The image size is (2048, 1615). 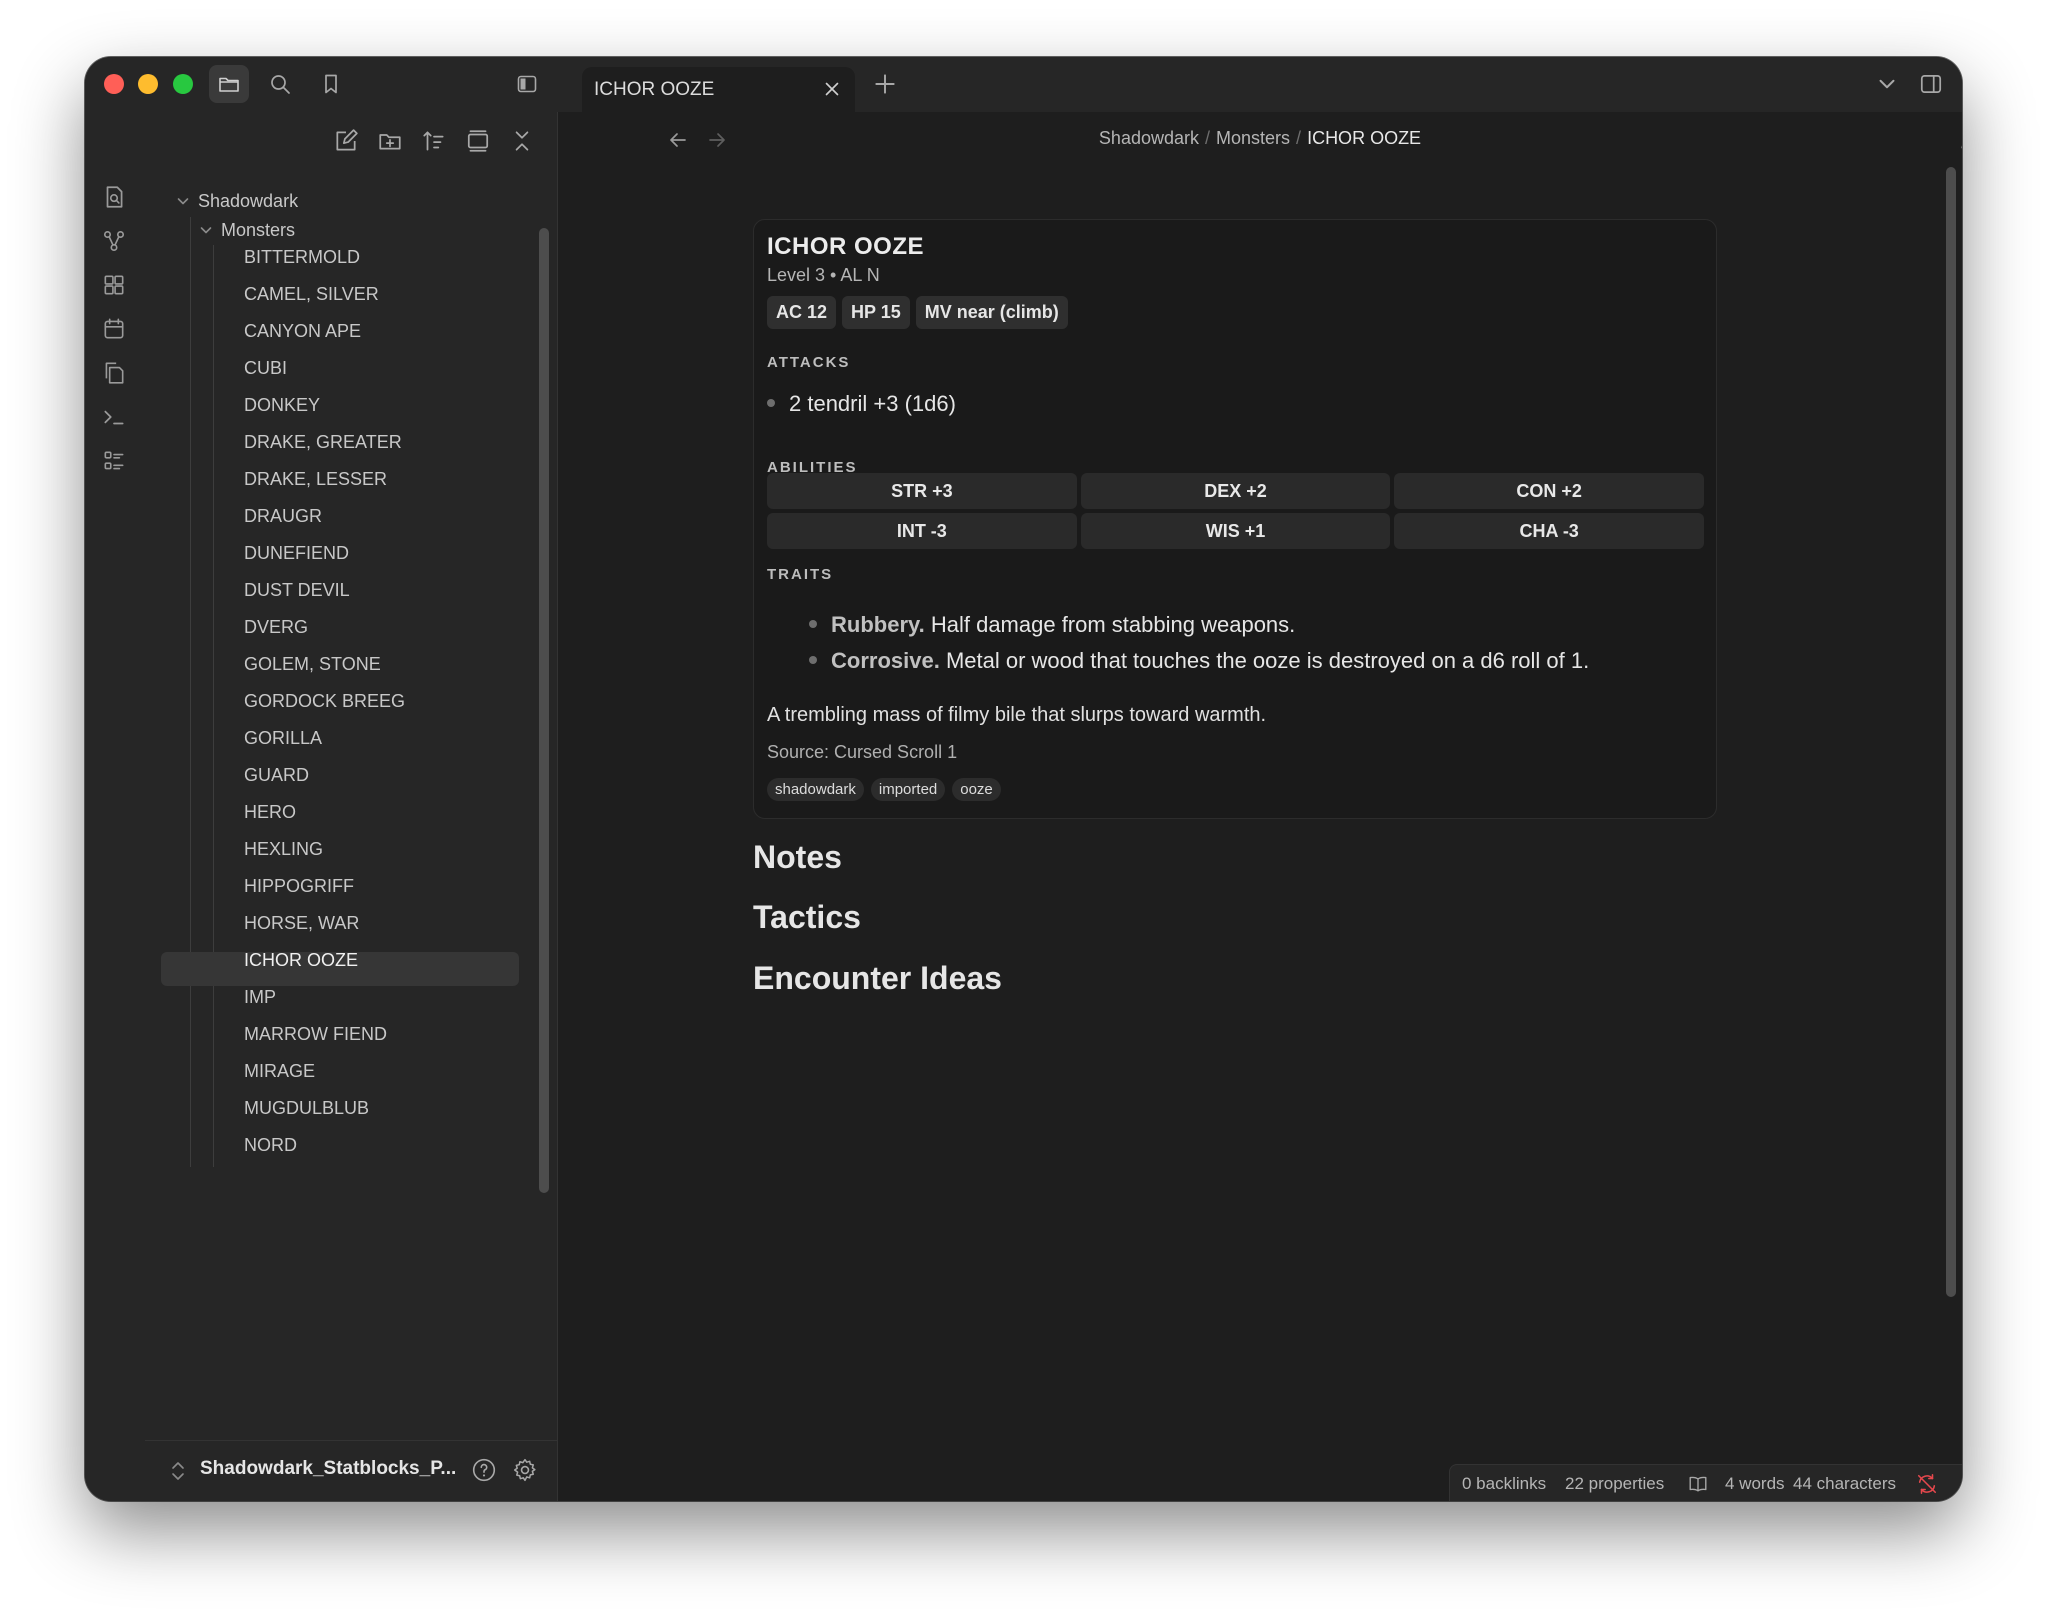 What do you see at coordinates (114, 461) in the screenshot?
I see `outline-list-icon` at bounding box center [114, 461].